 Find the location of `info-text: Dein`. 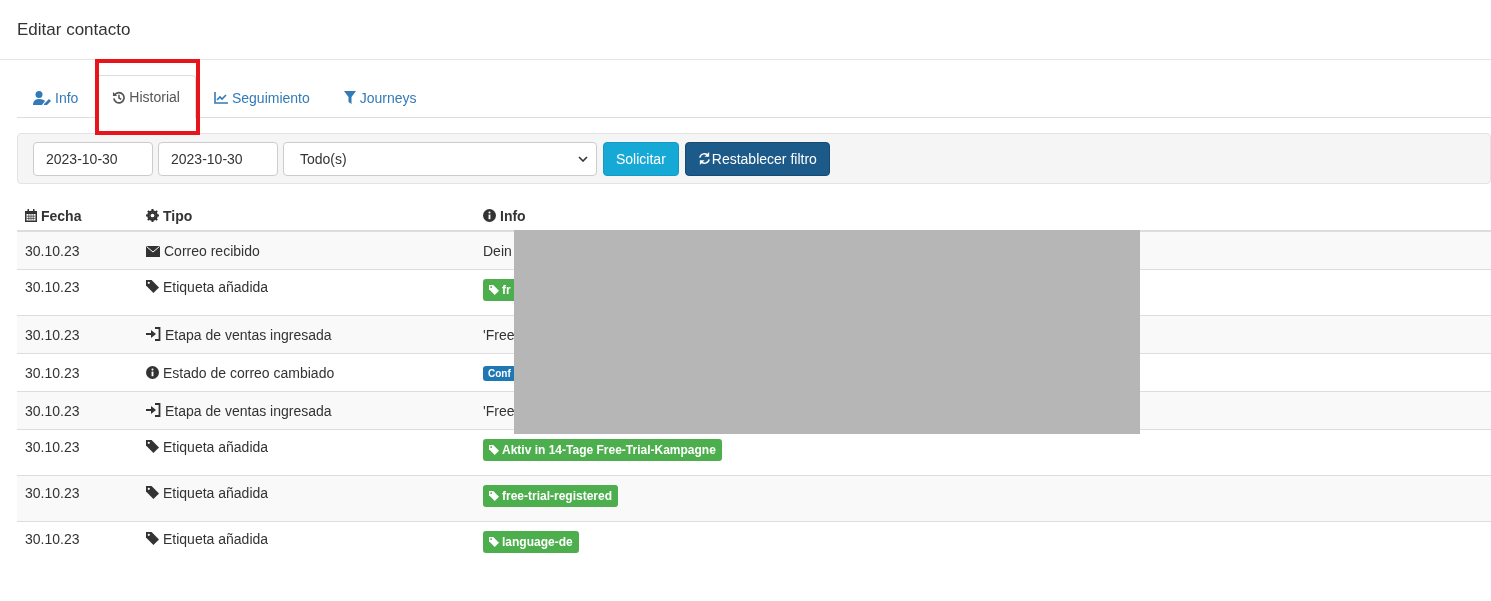

info-text: Dein is located at coordinates (497, 250).